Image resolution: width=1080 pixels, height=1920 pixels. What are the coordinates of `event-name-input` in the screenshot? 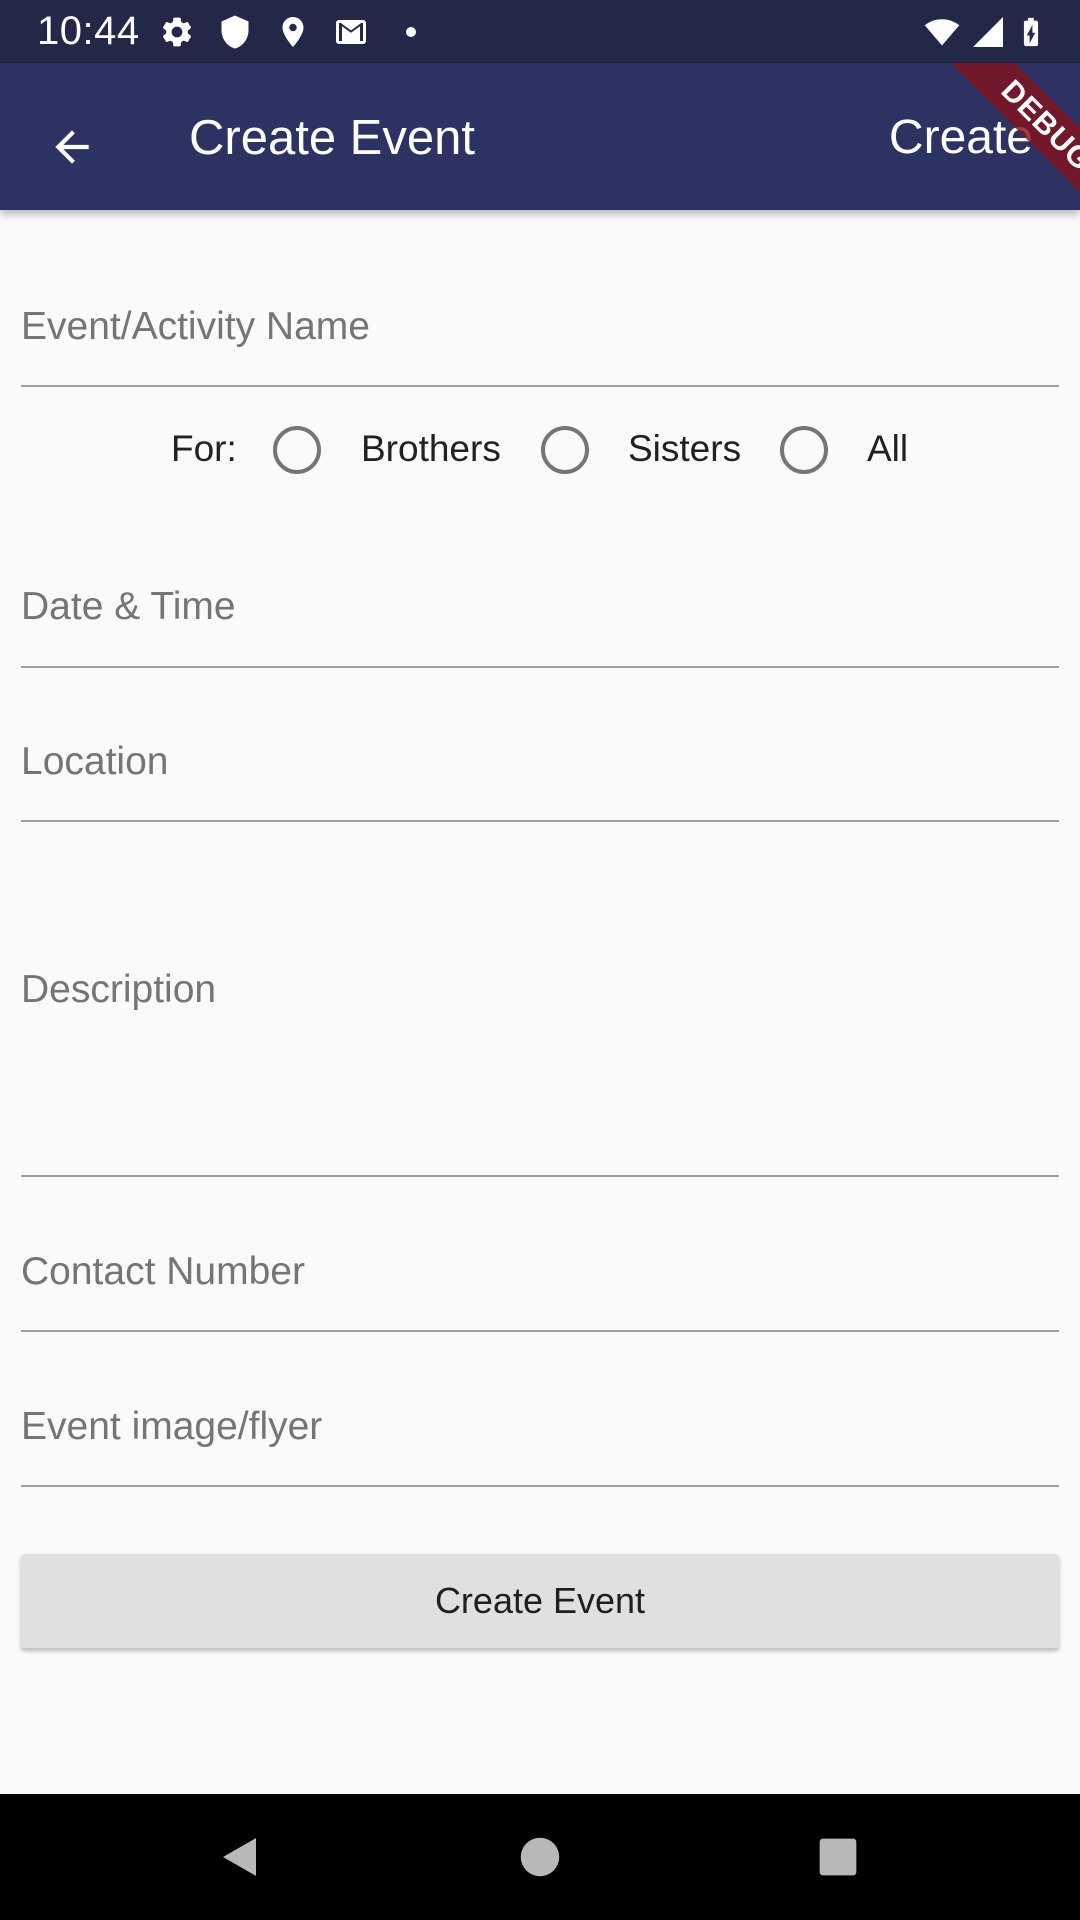 It's located at (540, 327).